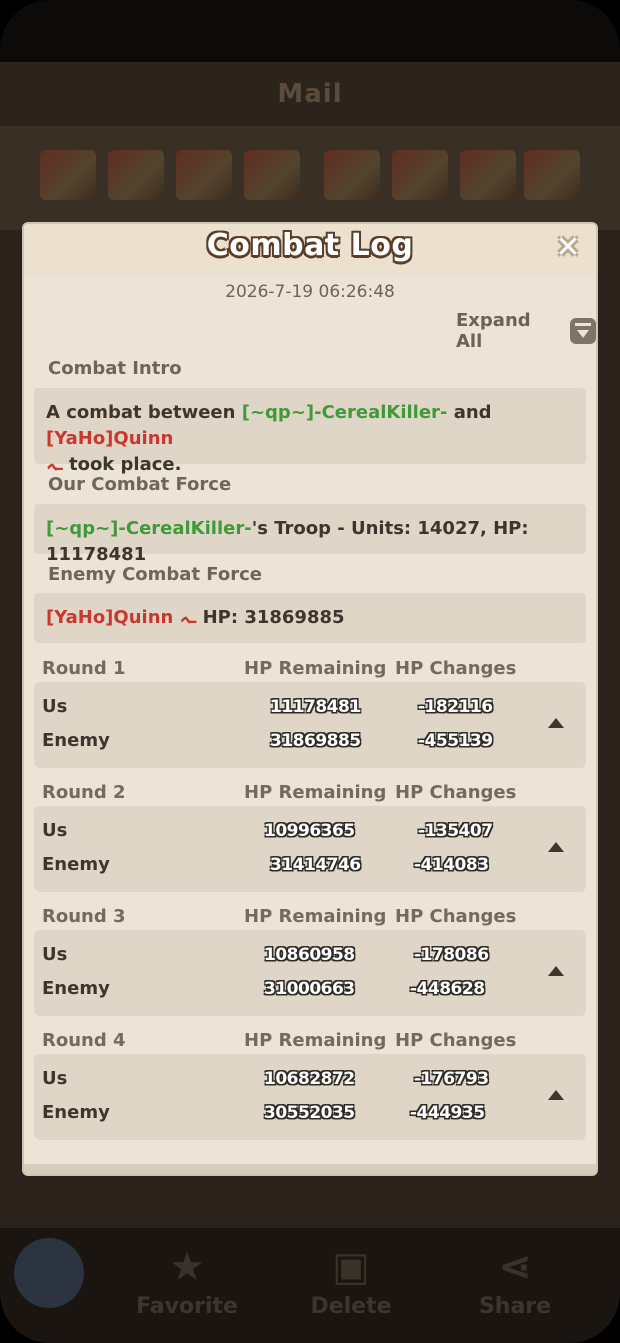  Describe the element at coordinates (310, 94) in the screenshot. I see `background-header-title: Mail` at that location.